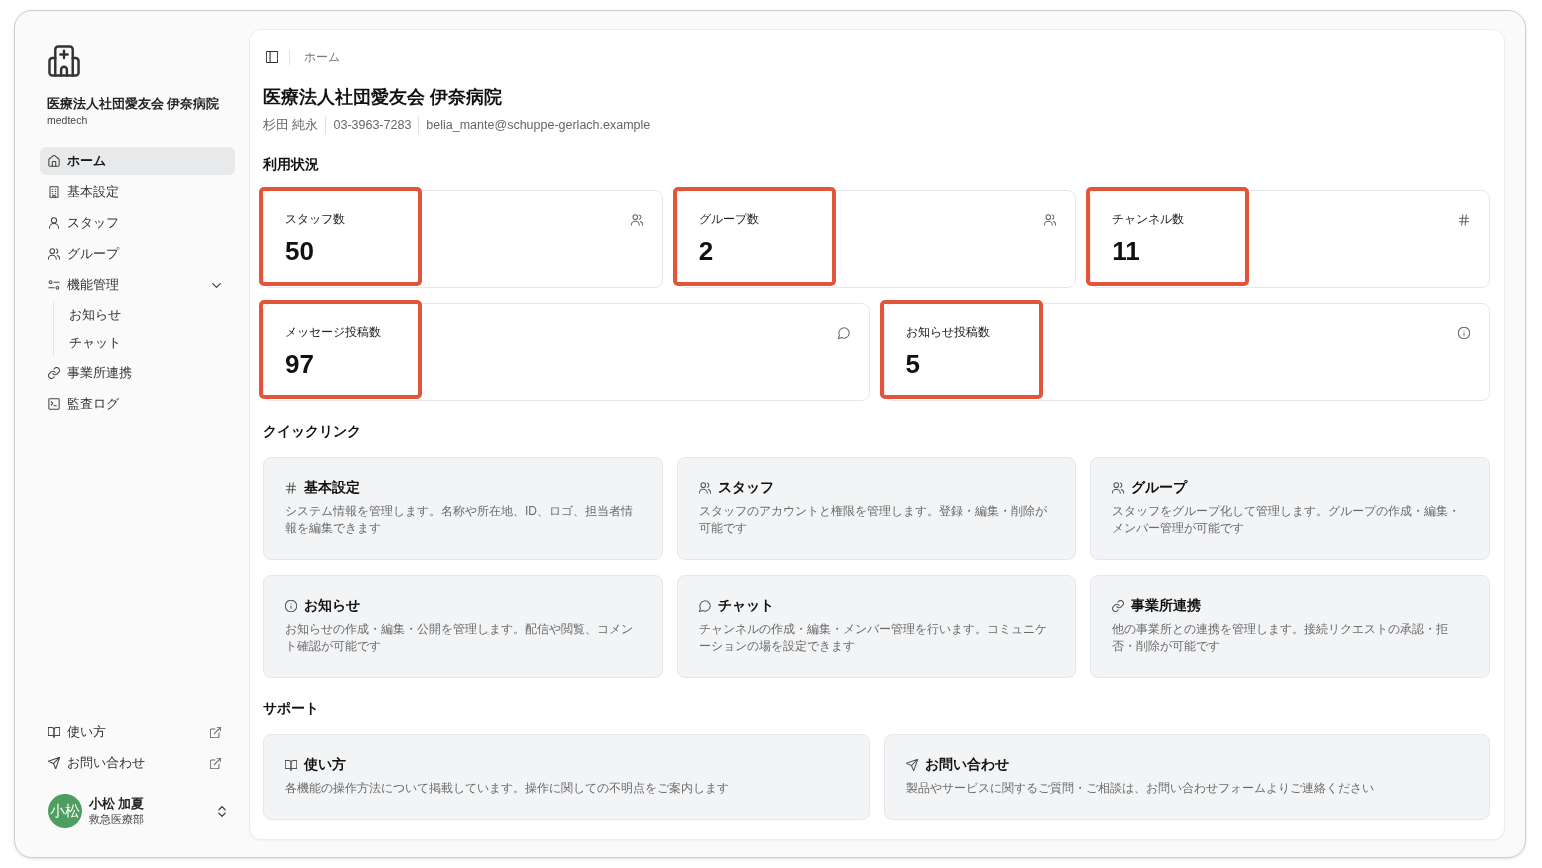  What do you see at coordinates (54, 404) in the screenshot?
I see `terminal-icon` at bounding box center [54, 404].